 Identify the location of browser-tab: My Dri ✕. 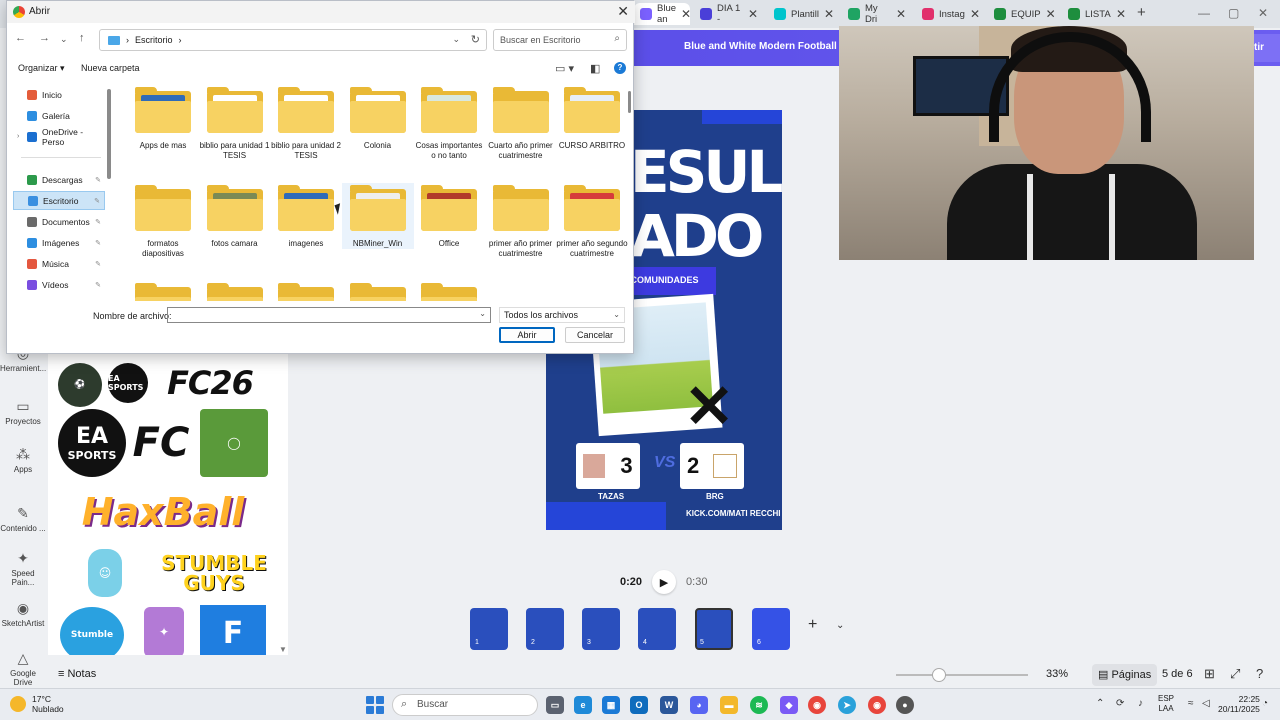
(877, 14).